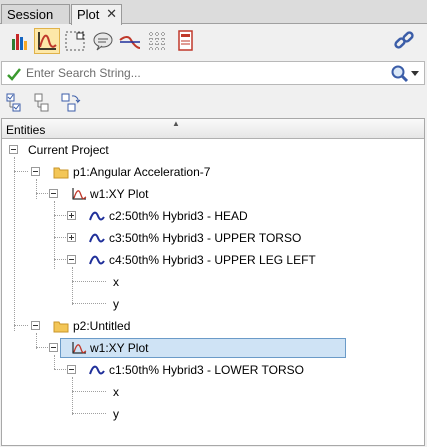 The height and width of the screenshot is (447, 427). What do you see at coordinates (68, 150) in the screenshot?
I see `tree-label: Current Project` at bounding box center [68, 150].